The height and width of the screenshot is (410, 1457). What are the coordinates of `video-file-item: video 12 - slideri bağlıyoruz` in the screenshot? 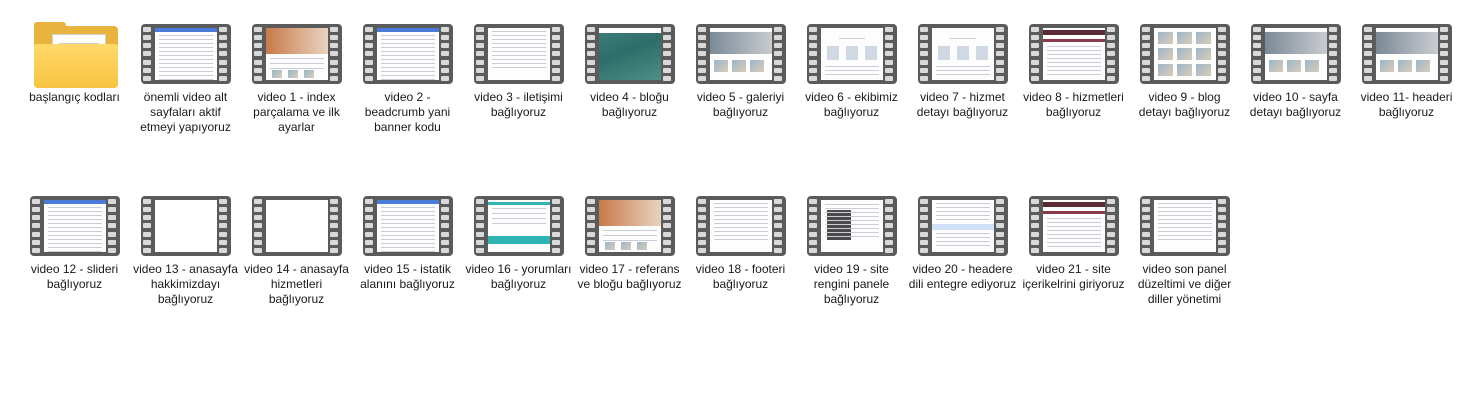 It's located at (74, 248).